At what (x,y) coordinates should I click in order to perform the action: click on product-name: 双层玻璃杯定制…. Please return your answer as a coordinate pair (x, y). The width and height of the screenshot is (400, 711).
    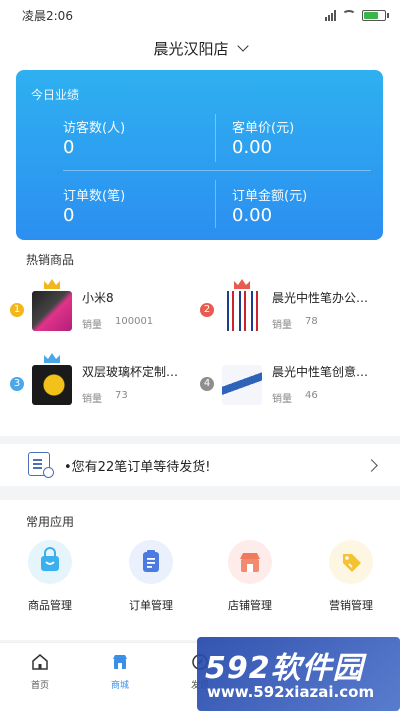
    Looking at the image, I should click on (130, 372).